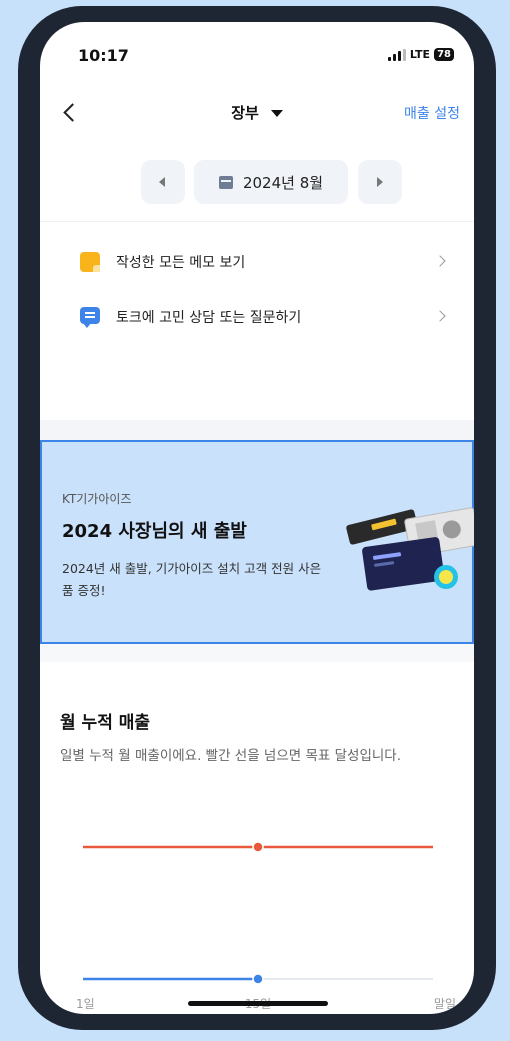  I want to click on prev-month-button, so click(163, 182).